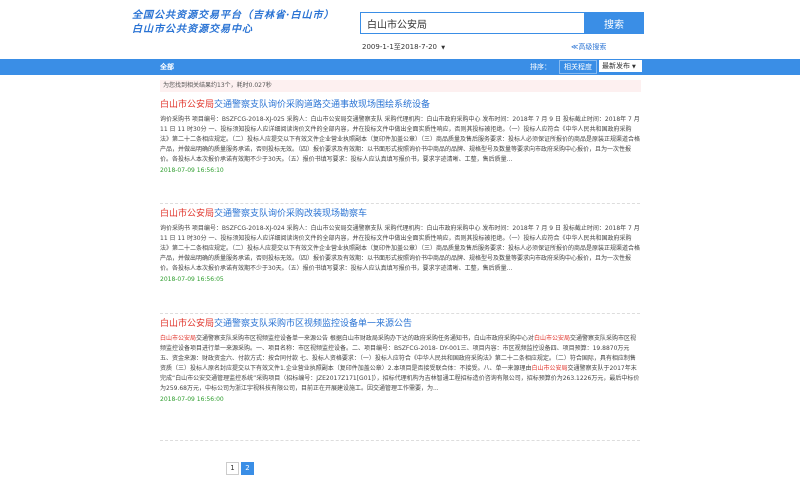 The image size is (800, 477). I want to click on page-2-button: 2, so click(247, 468).